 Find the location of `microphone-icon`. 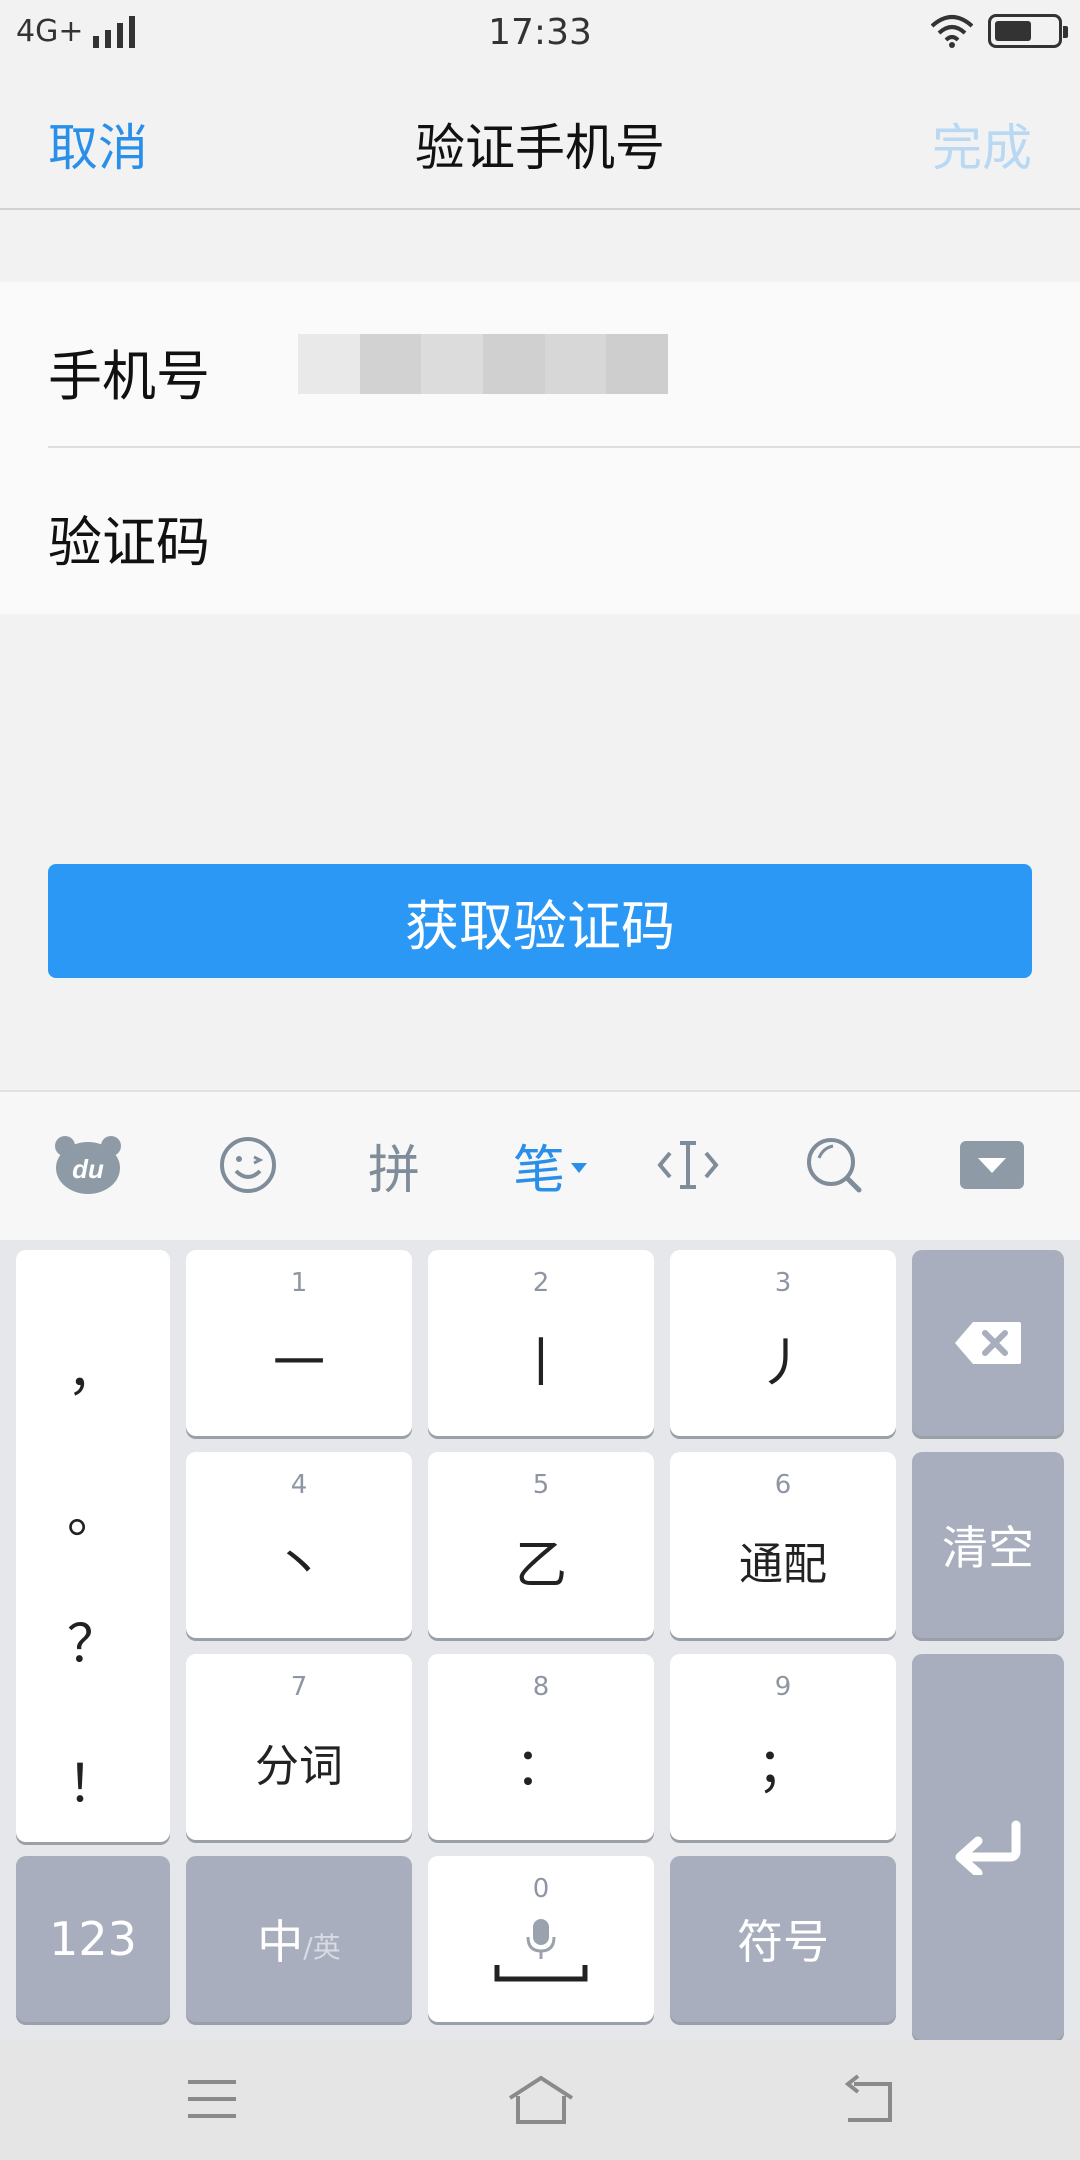

microphone-icon is located at coordinates (541, 1939).